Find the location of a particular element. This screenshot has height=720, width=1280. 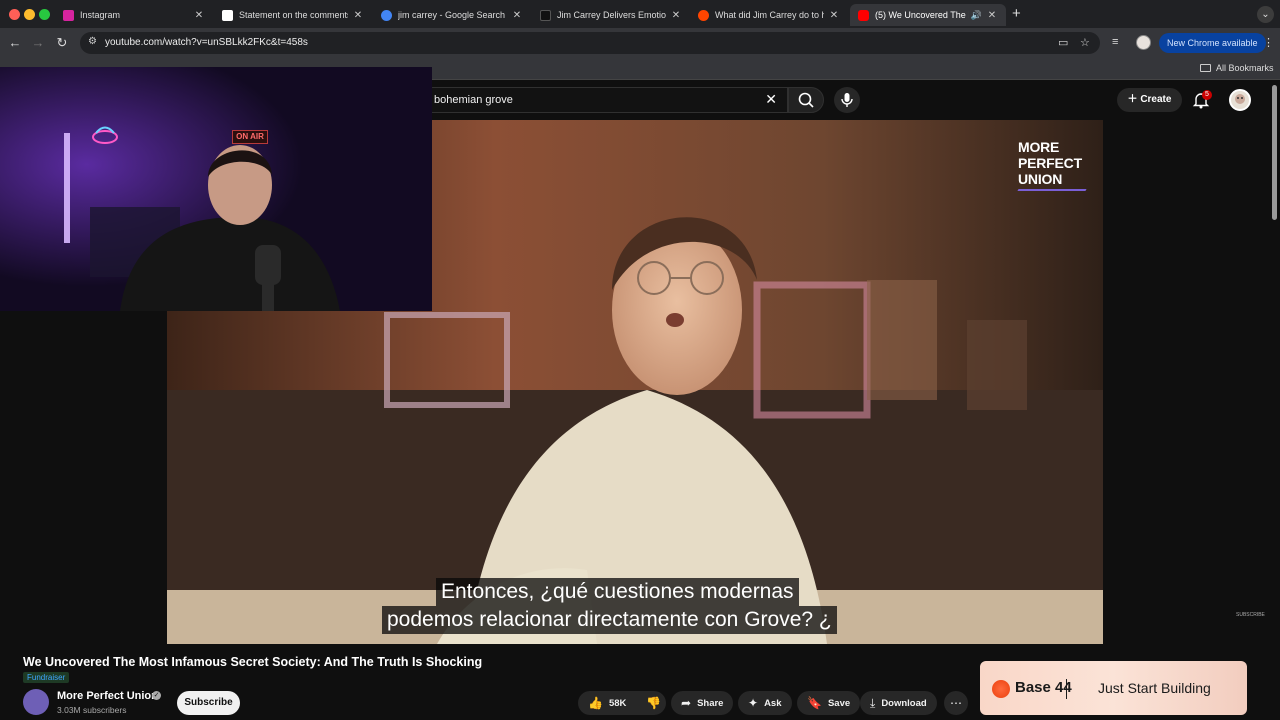

share-label: Share is located at coordinates (710, 703).